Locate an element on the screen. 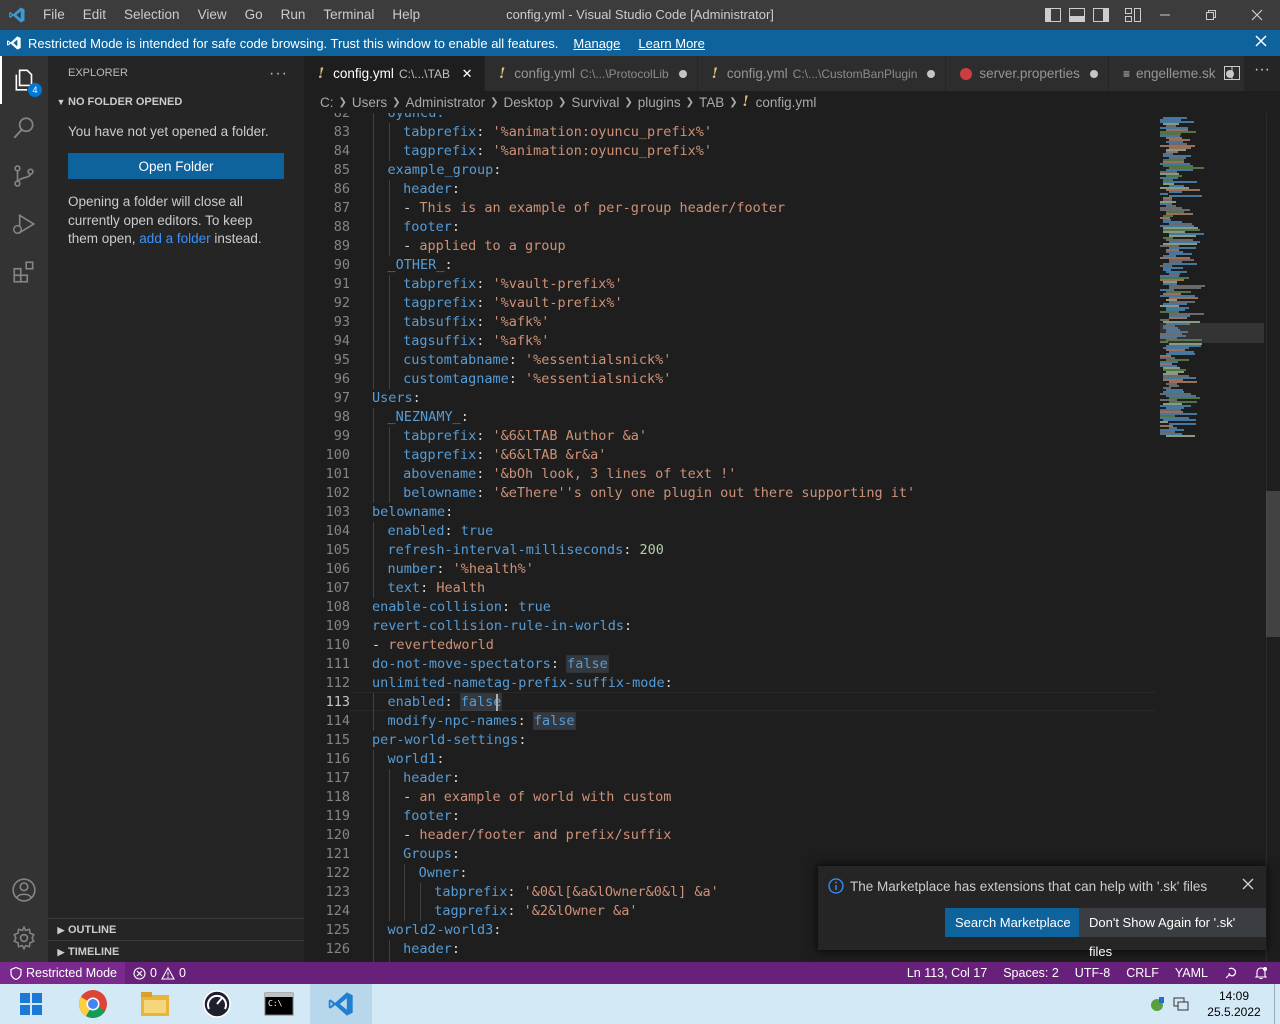  menu-help: Help is located at coordinates (406, 15).